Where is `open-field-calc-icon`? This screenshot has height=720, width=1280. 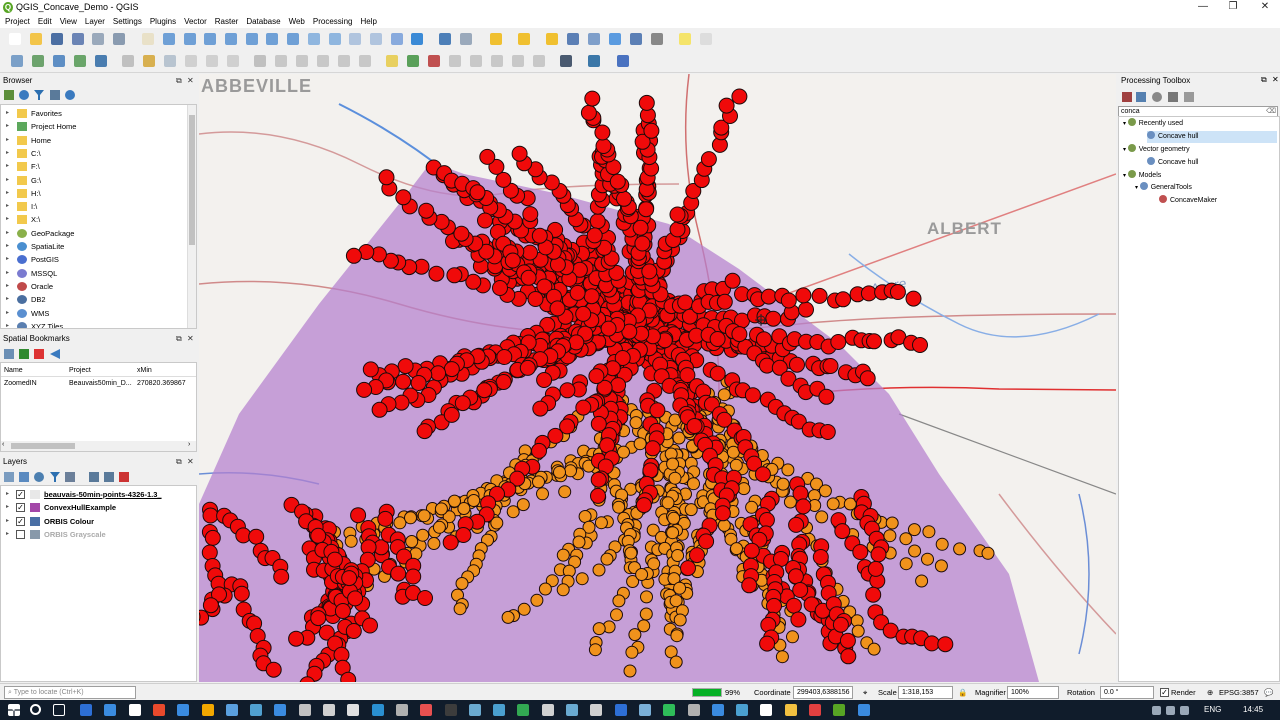
open-field-calc-icon is located at coordinates (573, 39).